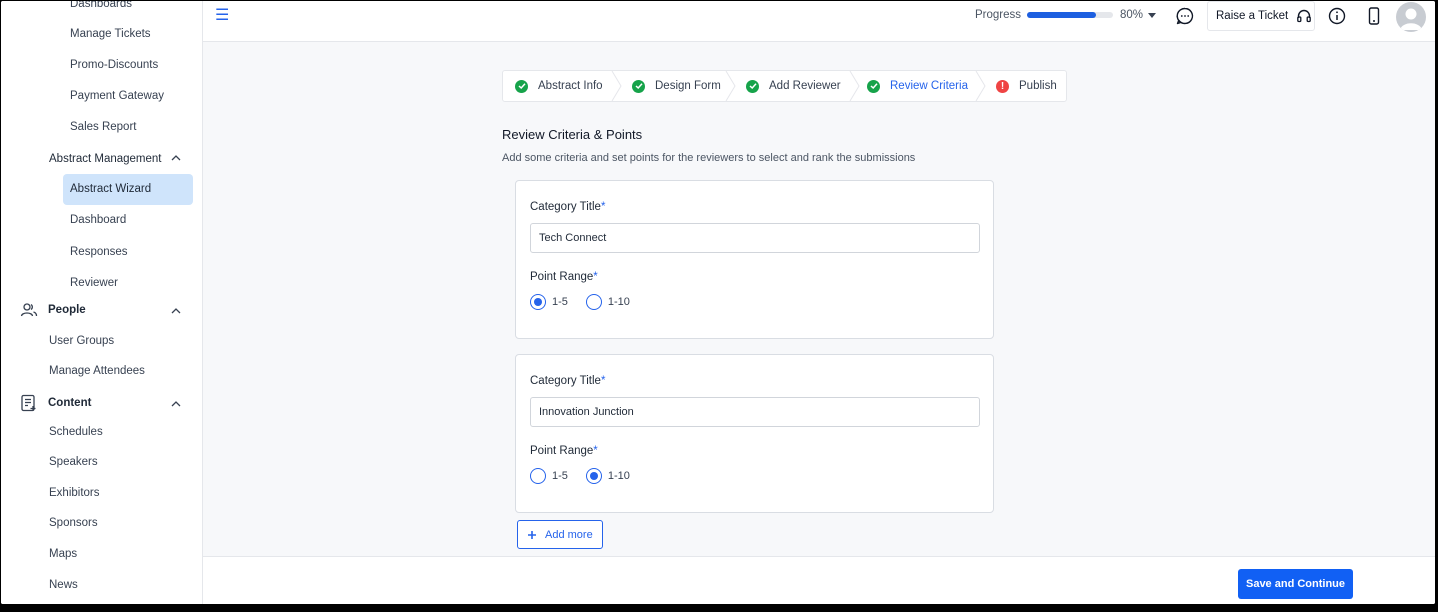 This screenshot has height=612, width=1438. Describe the element at coordinates (110, 189) in the screenshot. I see `sidebar-item-abstract-wizard: Abstract Wizard` at that location.